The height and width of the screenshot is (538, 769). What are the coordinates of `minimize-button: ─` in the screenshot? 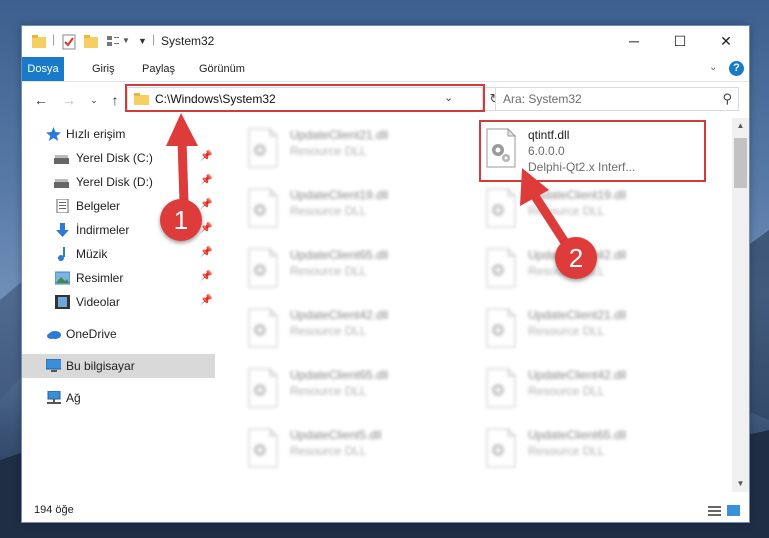 It's located at (634, 41).